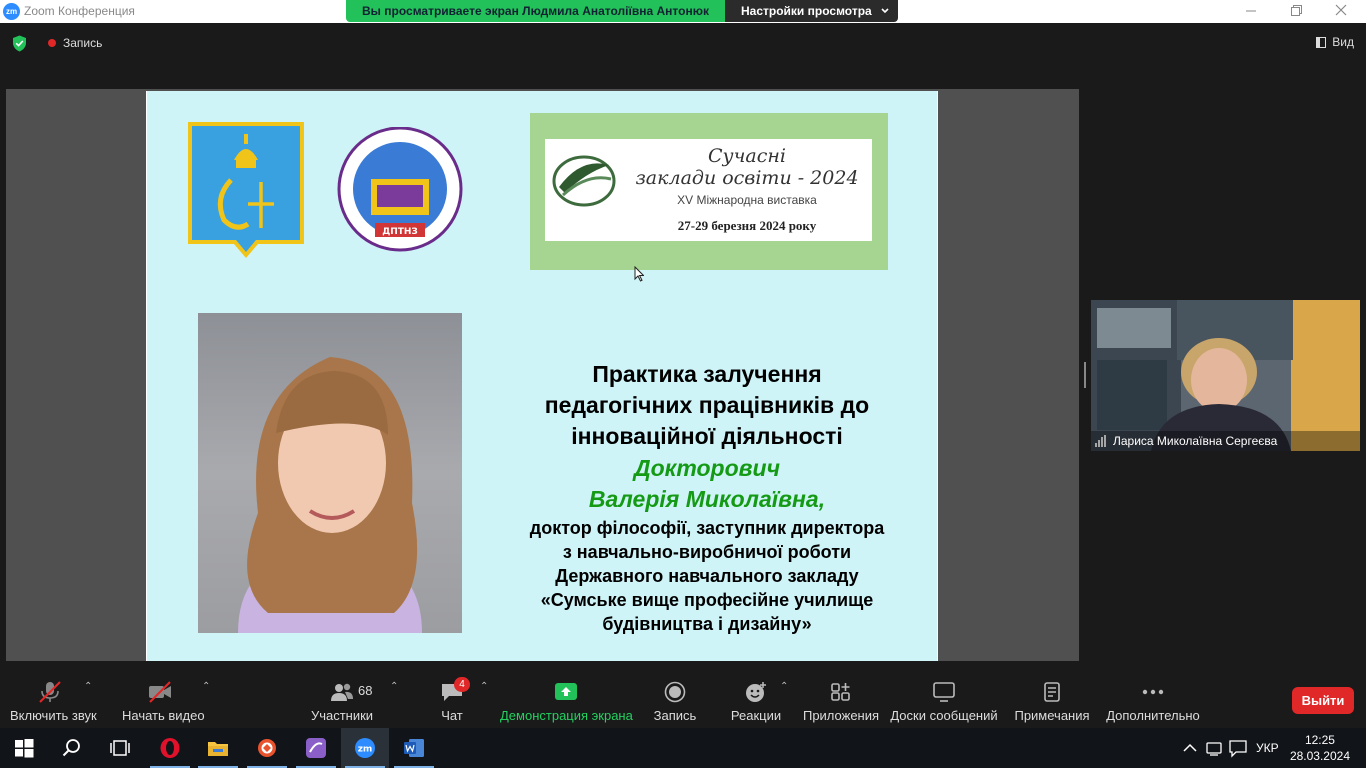  I want to click on network-tray-button, so click(1214, 748).